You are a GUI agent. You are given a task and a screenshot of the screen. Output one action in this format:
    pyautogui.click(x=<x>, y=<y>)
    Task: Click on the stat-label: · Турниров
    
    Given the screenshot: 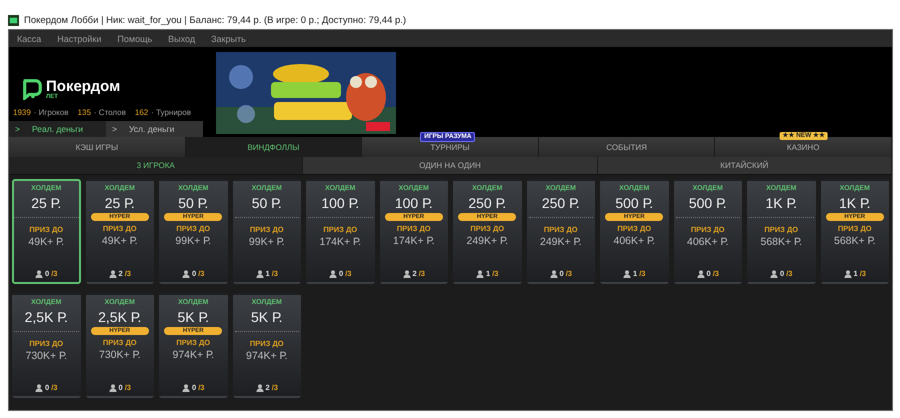 What is the action you would take?
    pyautogui.click(x=171, y=112)
    